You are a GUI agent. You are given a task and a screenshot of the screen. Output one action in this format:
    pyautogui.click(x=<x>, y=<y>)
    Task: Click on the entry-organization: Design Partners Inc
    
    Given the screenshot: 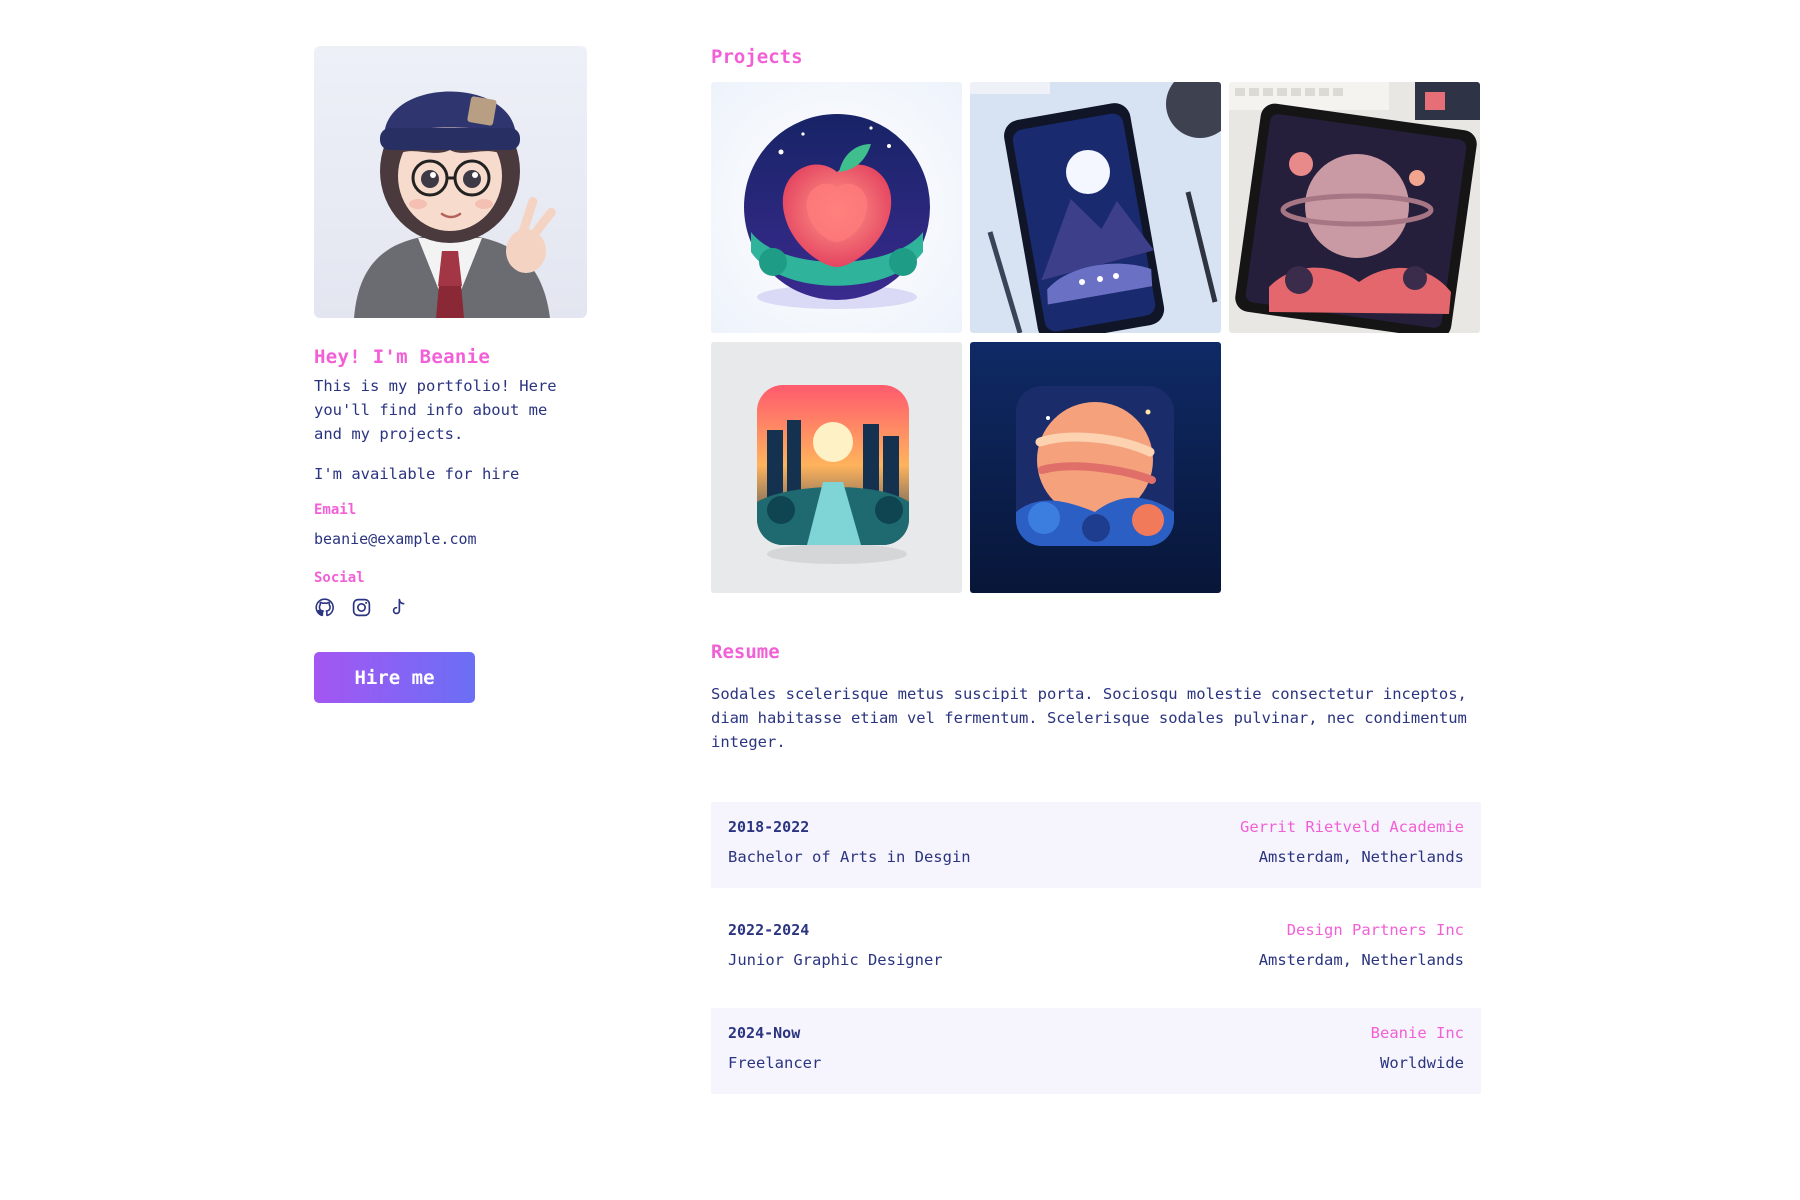 What is the action you would take?
    pyautogui.click(x=1375, y=930)
    